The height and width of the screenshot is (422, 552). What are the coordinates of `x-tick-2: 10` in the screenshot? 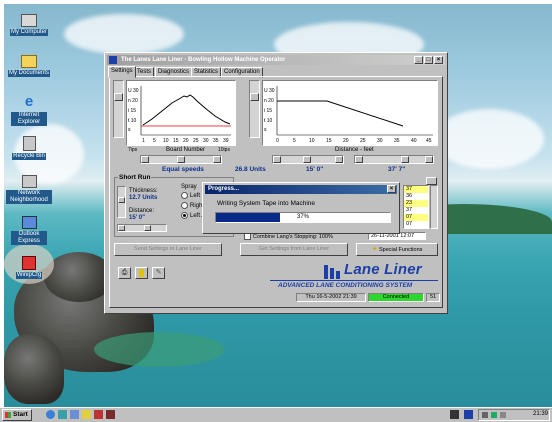 It's located at (166, 141).